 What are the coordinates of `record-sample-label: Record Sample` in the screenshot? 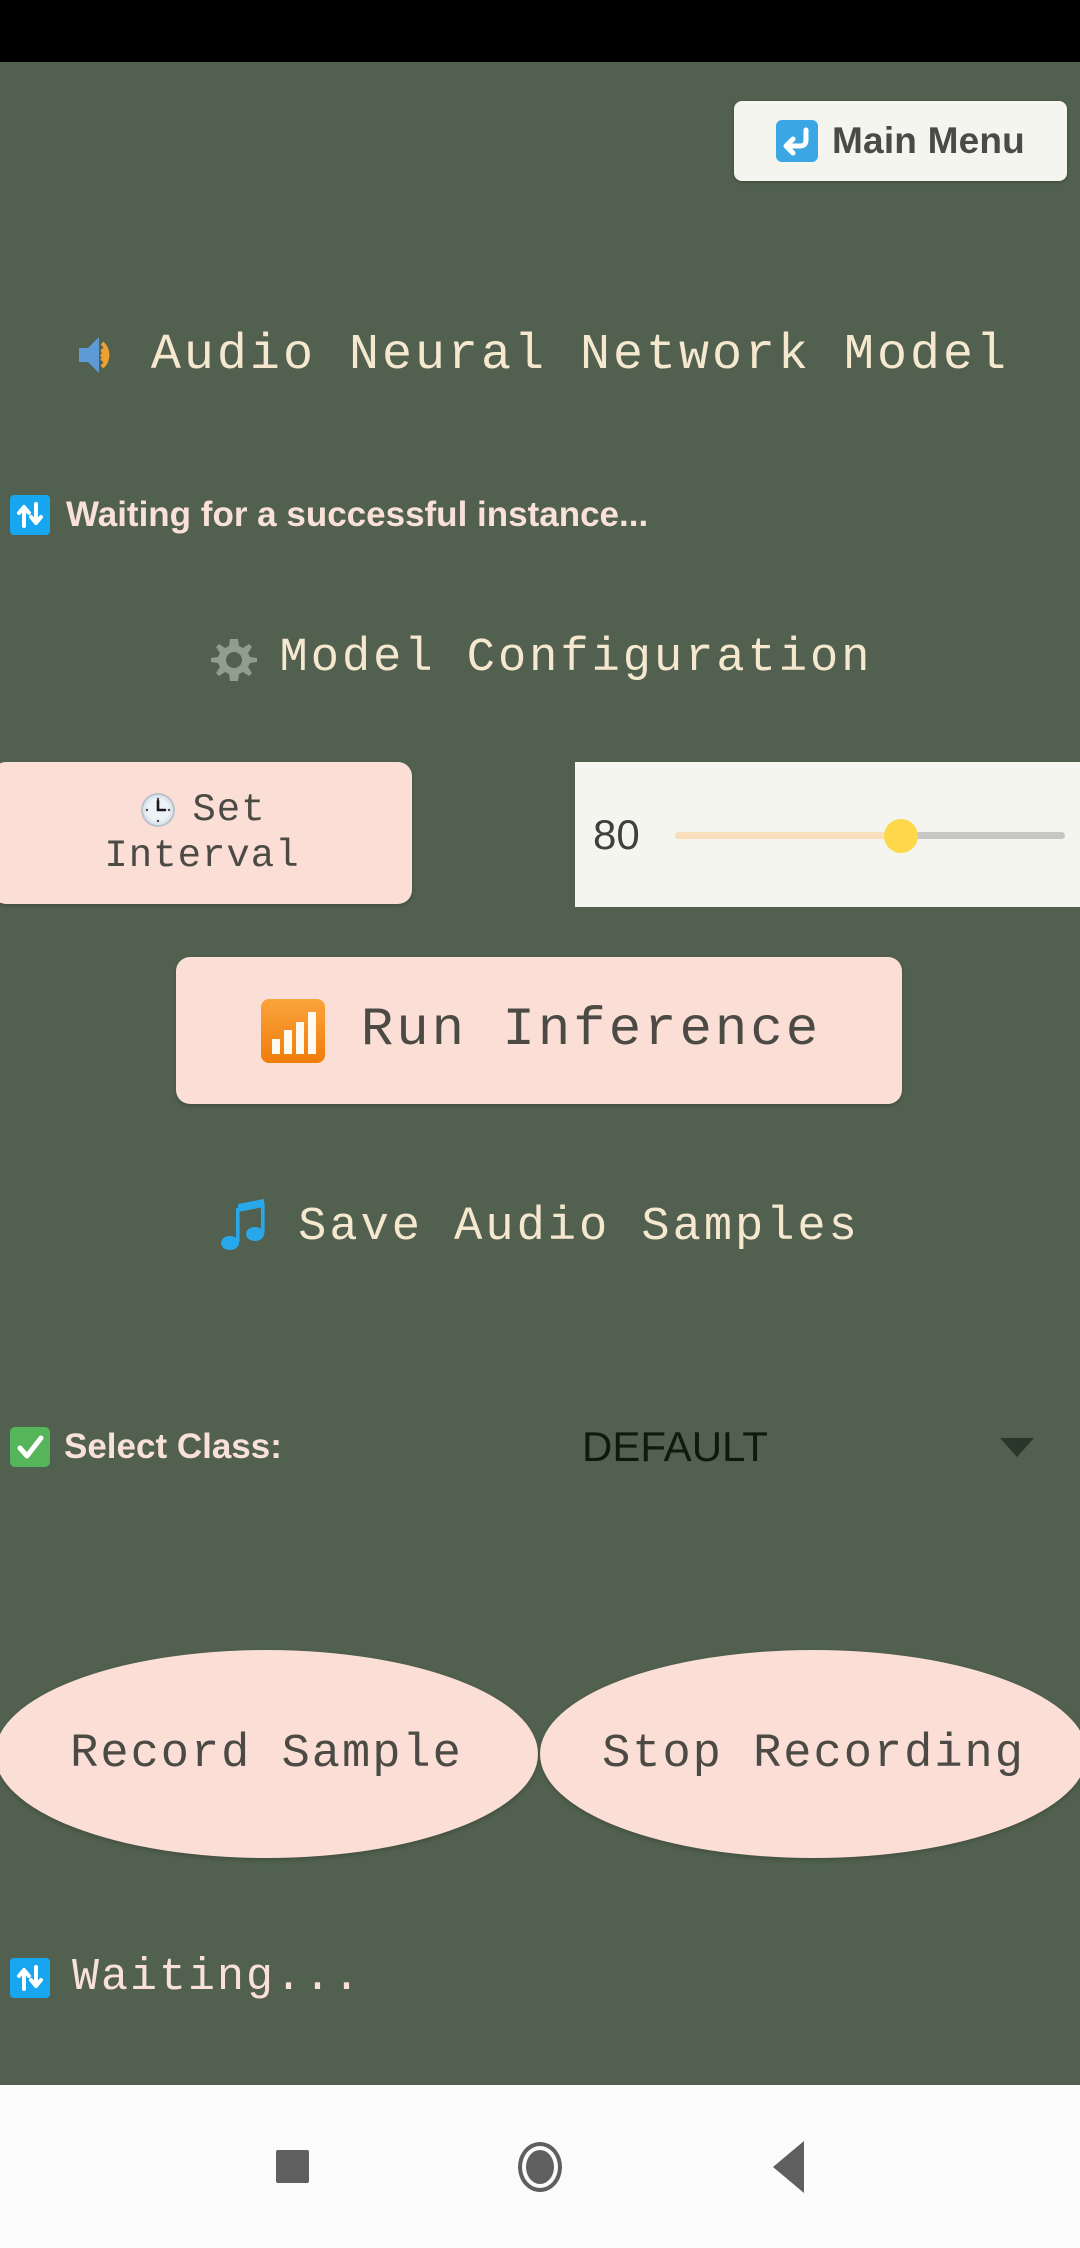 It's located at (266, 1754).